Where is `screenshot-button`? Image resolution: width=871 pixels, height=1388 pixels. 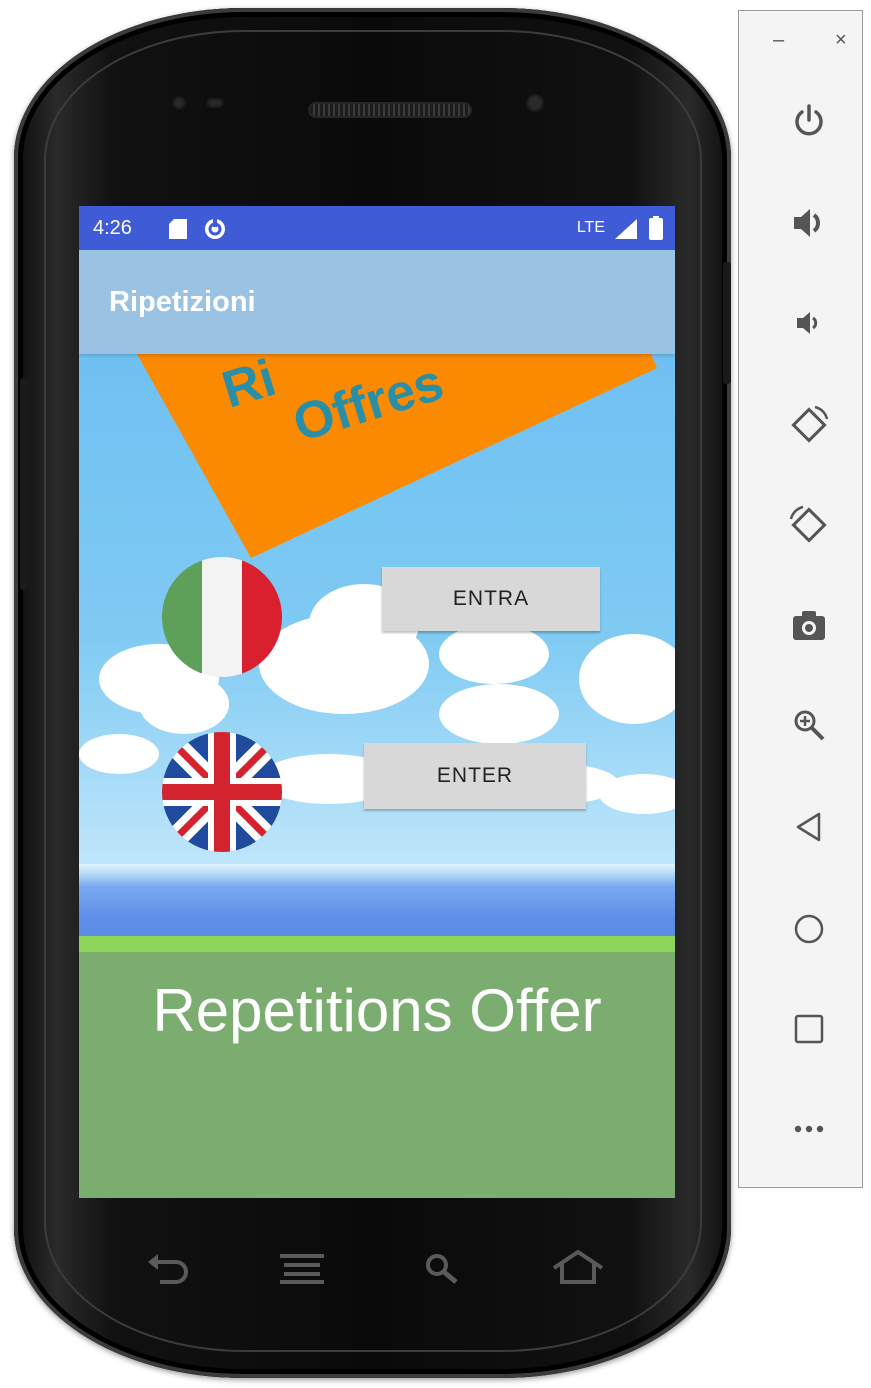 screenshot-button is located at coordinates (809, 625).